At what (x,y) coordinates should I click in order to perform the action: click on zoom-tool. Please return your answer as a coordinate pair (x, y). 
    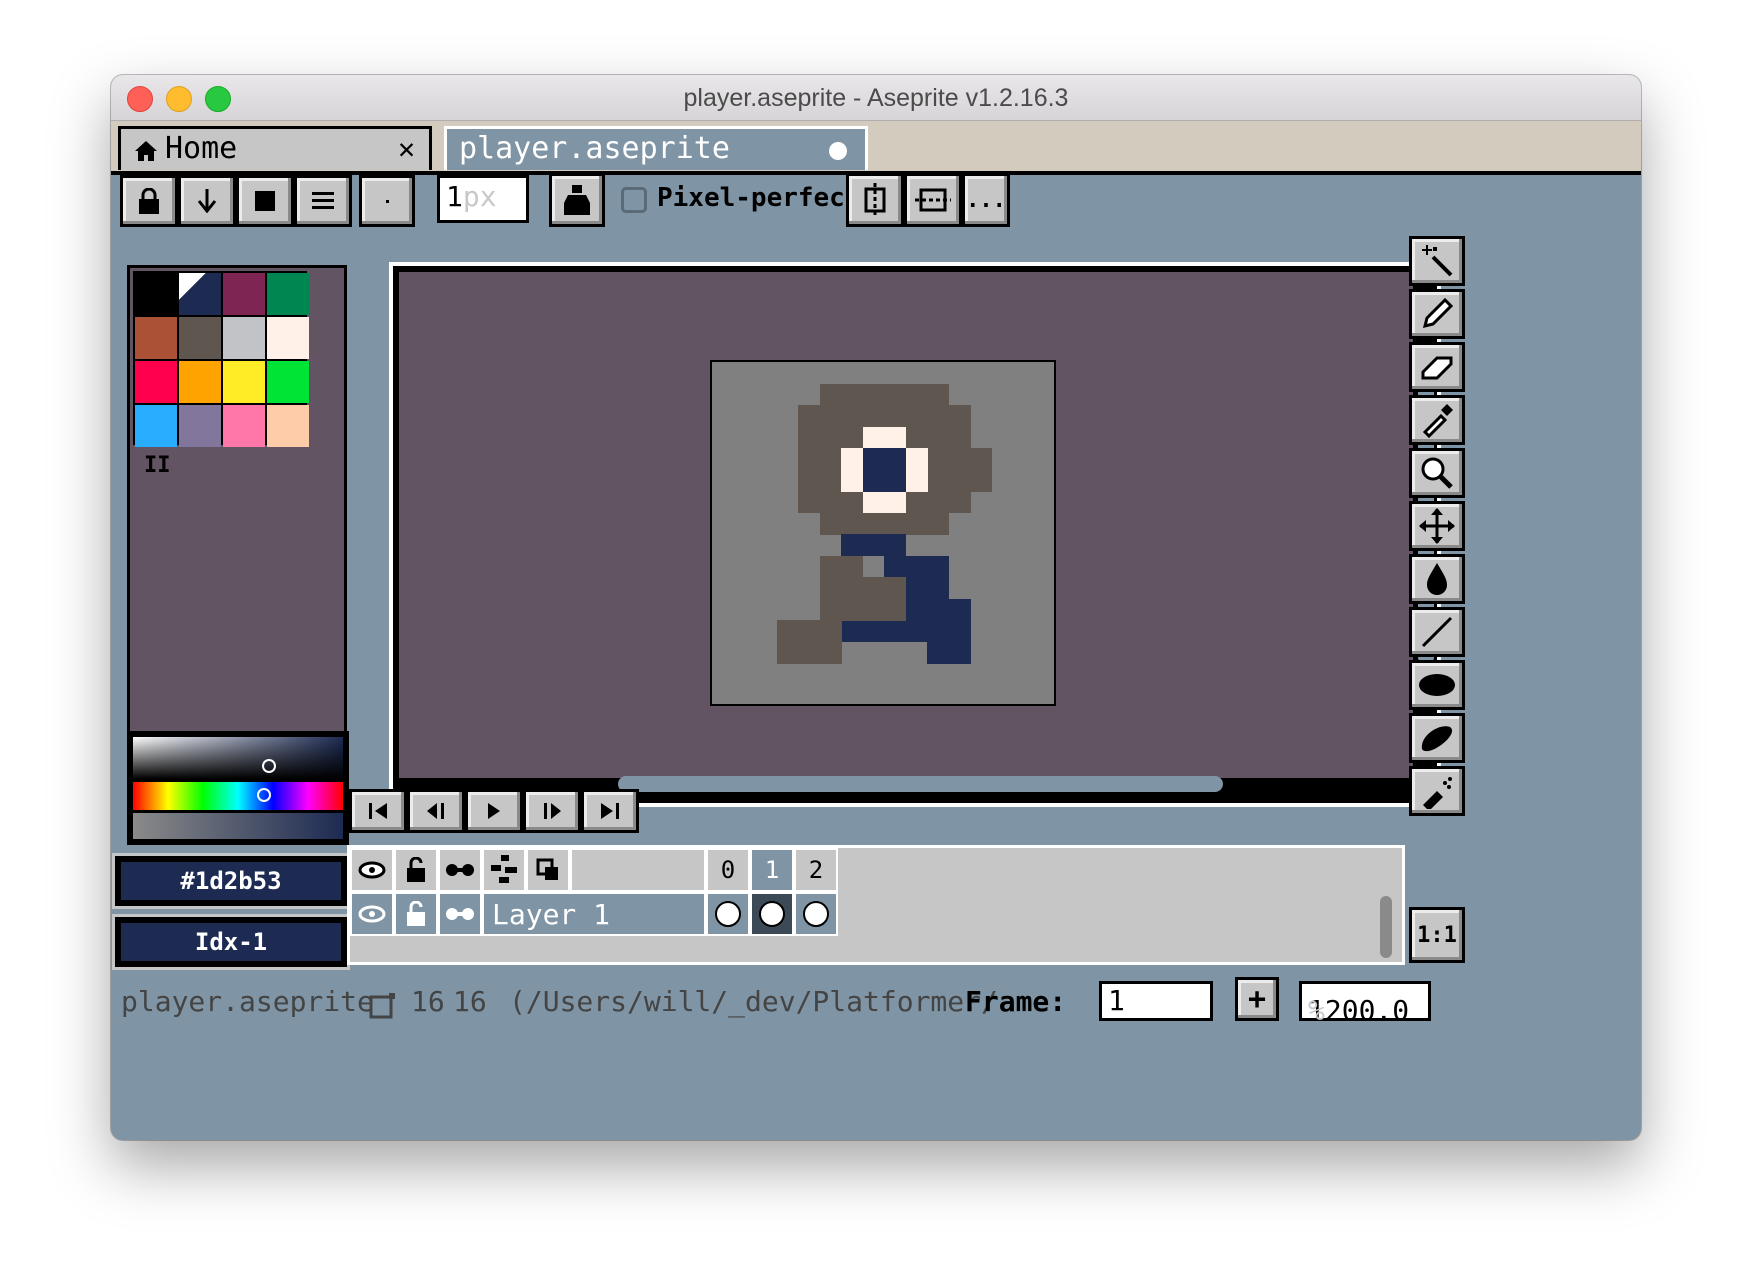
    Looking at the image, I should click on (1437, 473).